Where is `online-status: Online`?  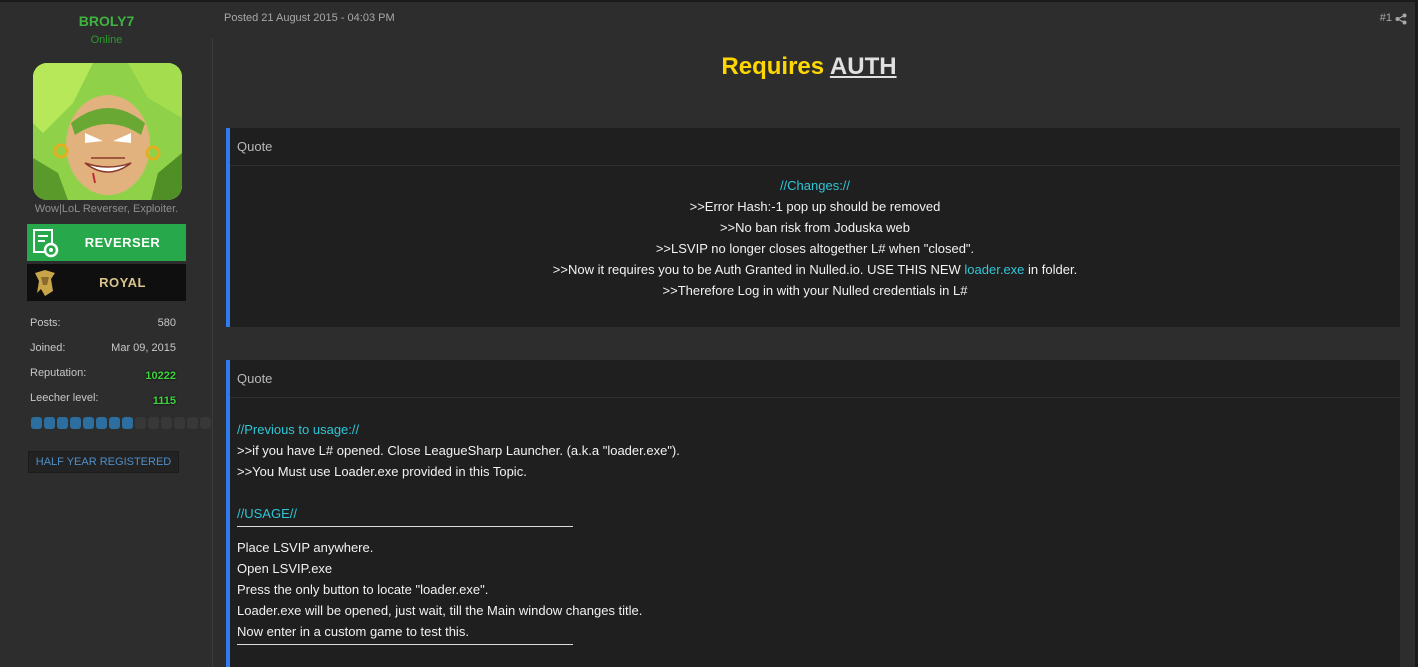 online-status: Online is located at coordinates (106, 40).